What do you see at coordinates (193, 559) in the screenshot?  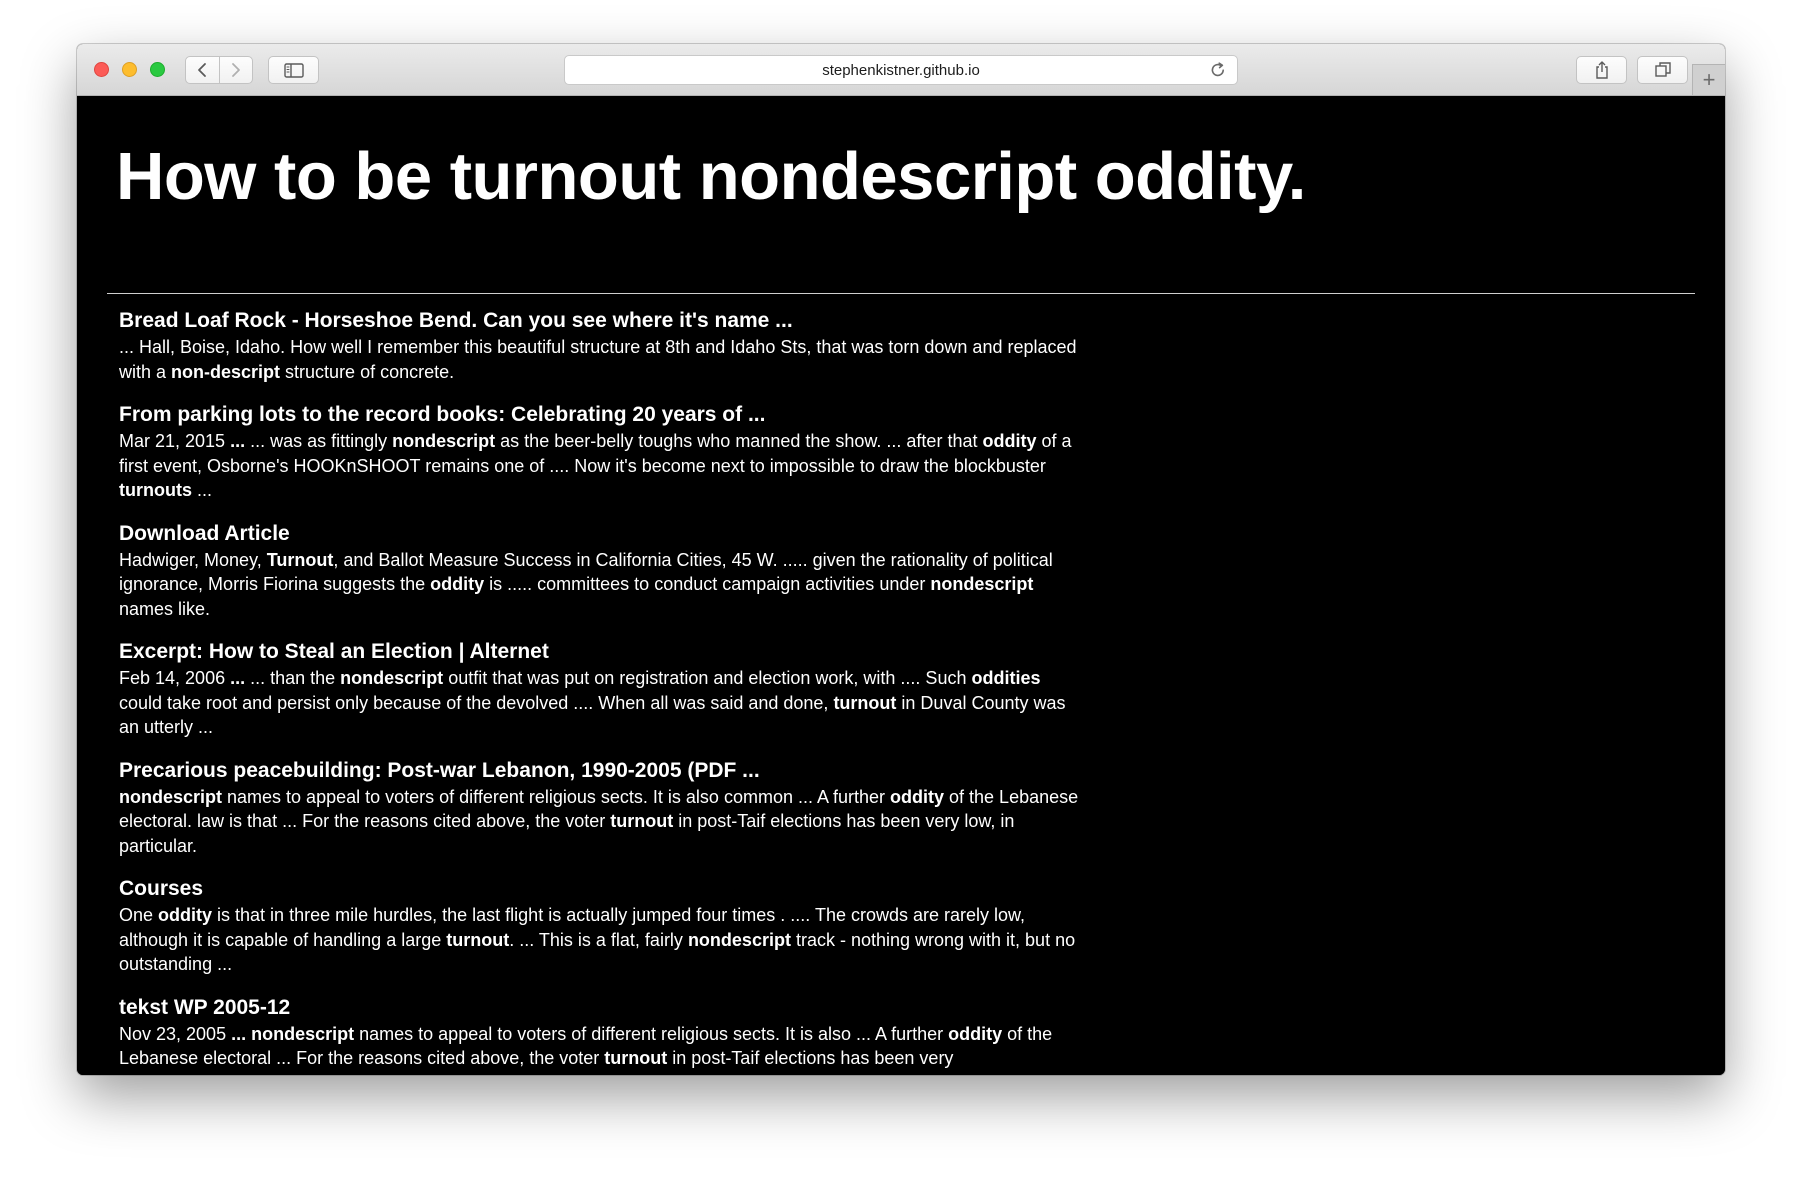 I see `snippet-text: Hadwiger, Money,` at bounding box center [193, 559].